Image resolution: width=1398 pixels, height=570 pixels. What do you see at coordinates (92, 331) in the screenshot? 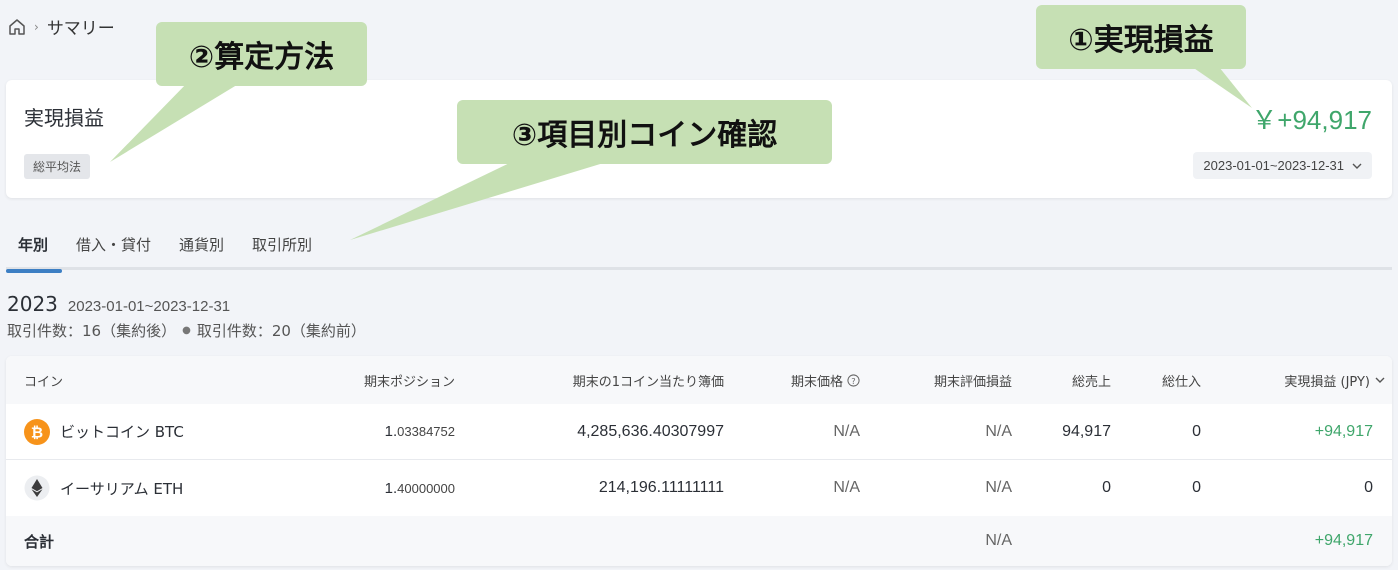
I see `count-after: 取引件数：16（集約後）` at bounding box center [92, 331].